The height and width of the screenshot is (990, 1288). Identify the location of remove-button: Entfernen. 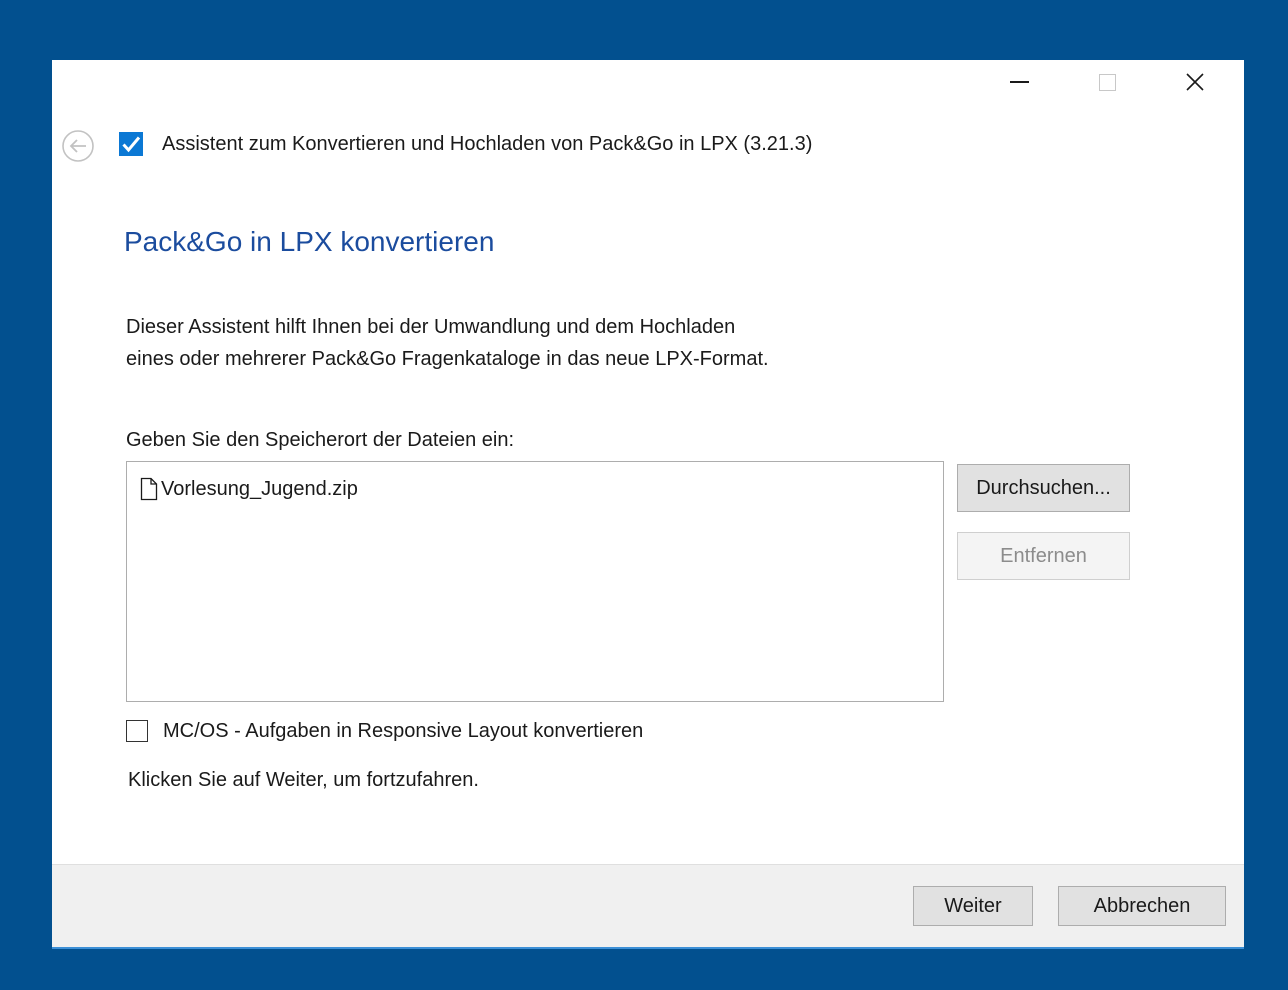
(1043, 556).